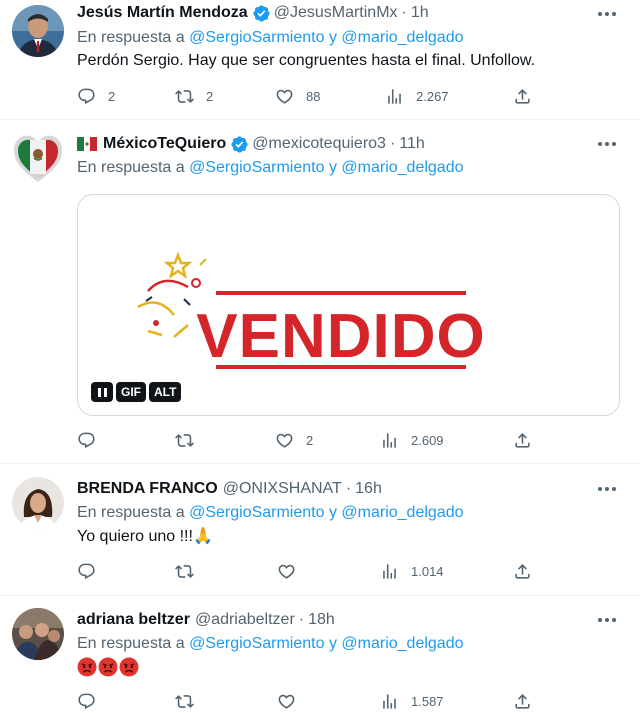 This screenshot has width=640, height=713. What do you see at coordinates (313, 96) in the screenshot?
I see `like-count: 88` at bounding box center [313, 96].